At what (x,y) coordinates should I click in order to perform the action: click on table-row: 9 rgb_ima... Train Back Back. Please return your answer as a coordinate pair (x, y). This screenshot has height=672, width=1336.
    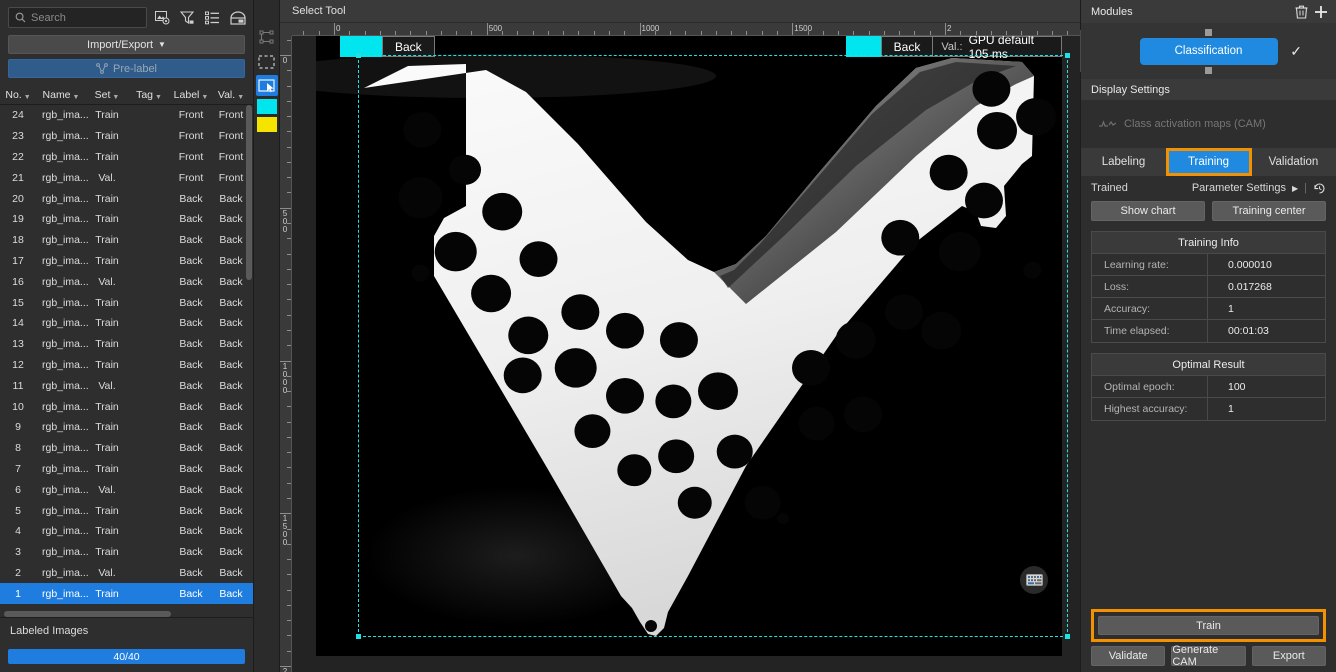
    Looking at the image, I should click on (126, 427).